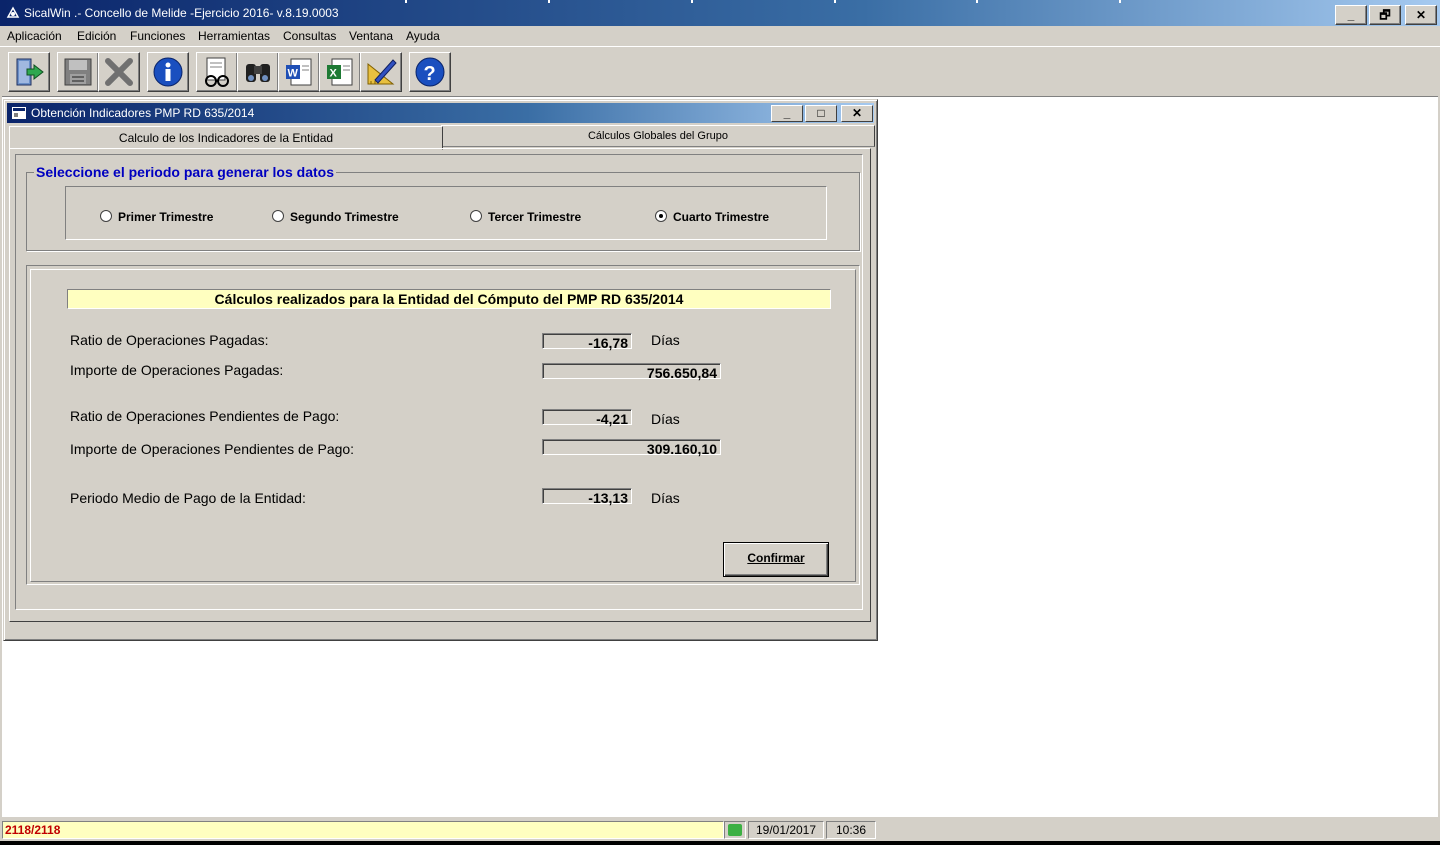 The width and height of the screenshot is (1440, 845). What do you see at coordinates (661, 216) in the screenshot?
I see `radio-button-selected-icon` at bounding box center [661, 216].